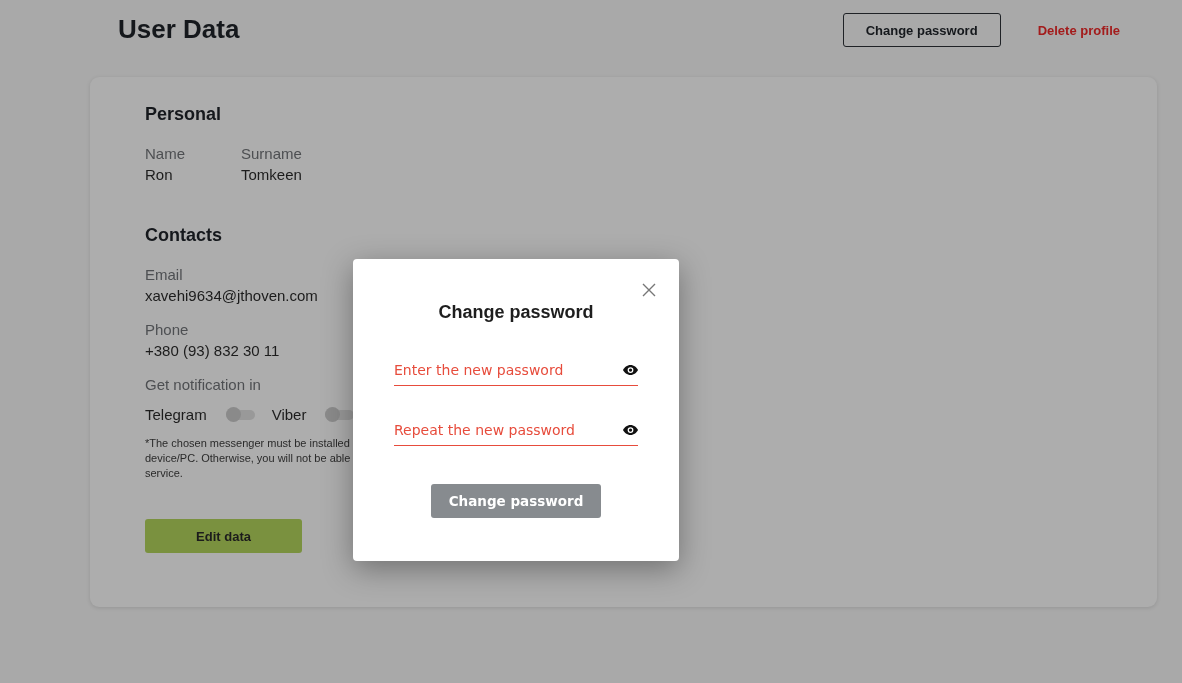 The height and width of the screenshot is (683, 1182). What do you see at coordinates (516, 432) in the screenshot?
I see `password-field: Repeat the new password` at bounding box center [516, 432].